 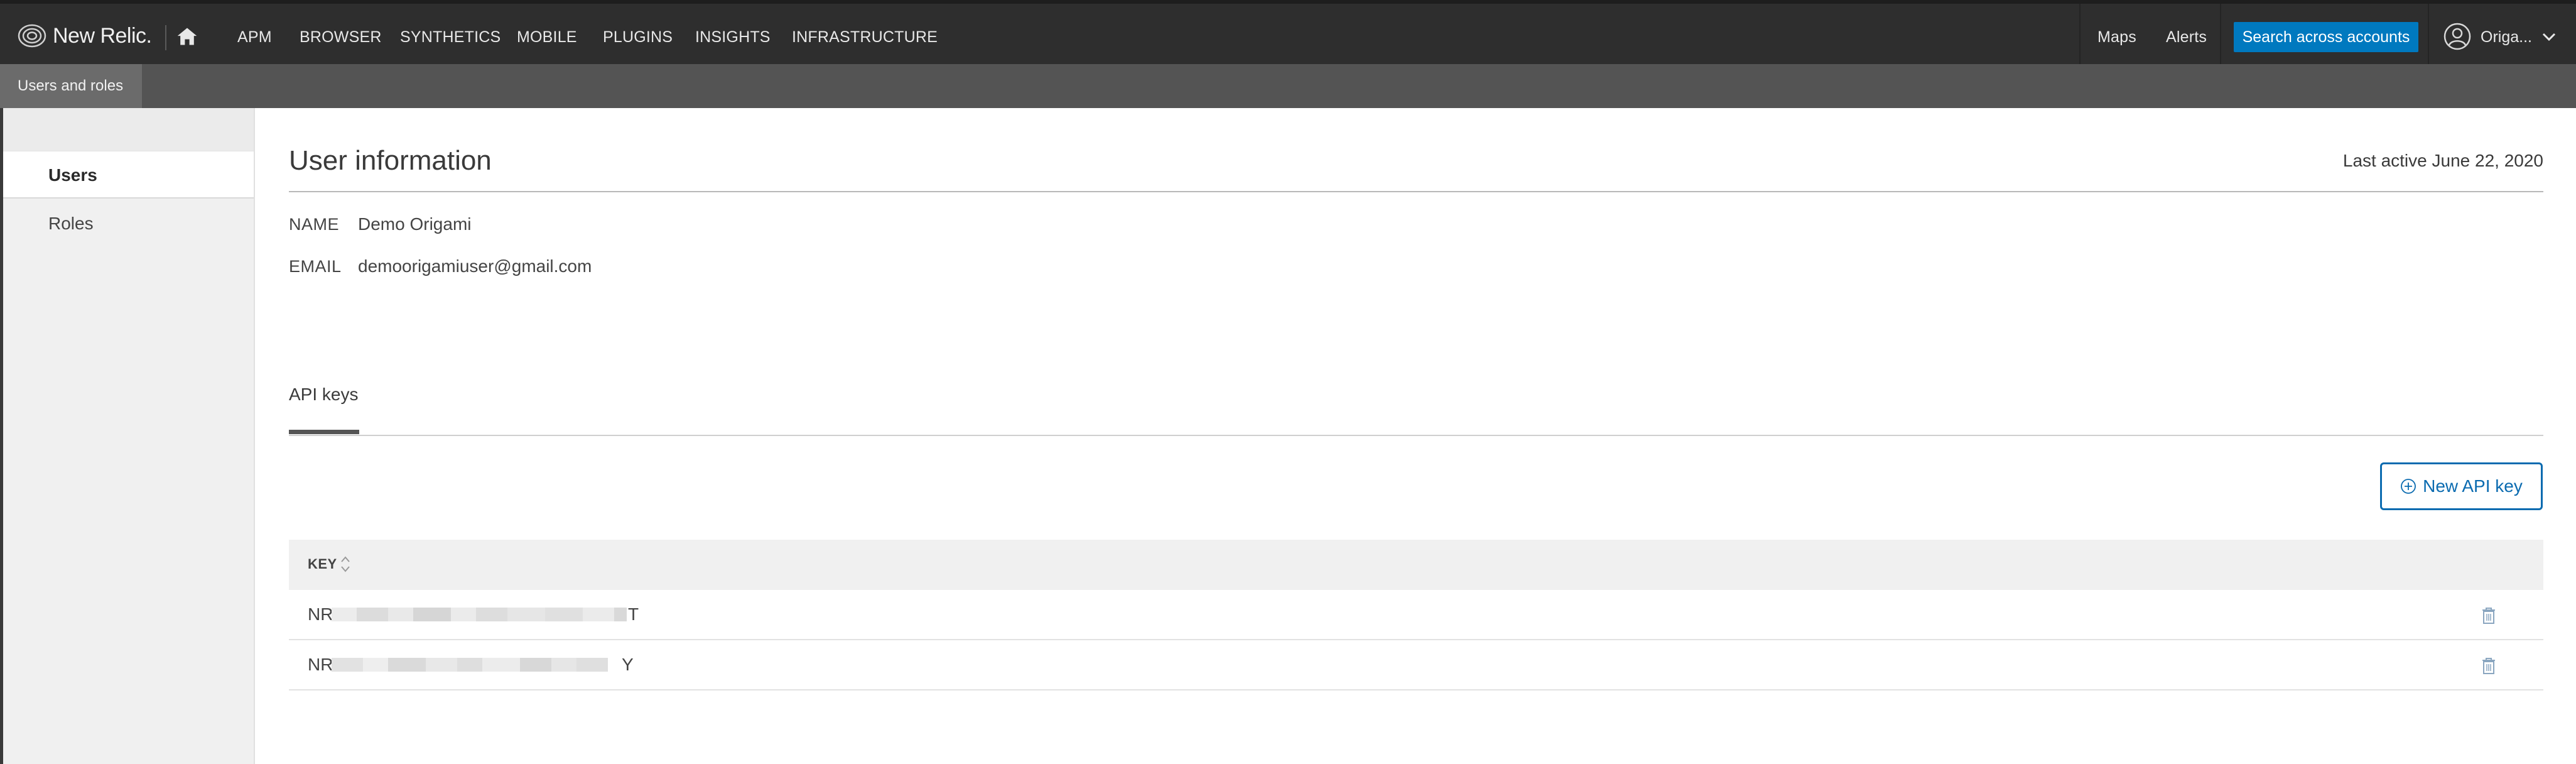 I want to click on api-key-suffix: Y, so click(x=628, y=664).